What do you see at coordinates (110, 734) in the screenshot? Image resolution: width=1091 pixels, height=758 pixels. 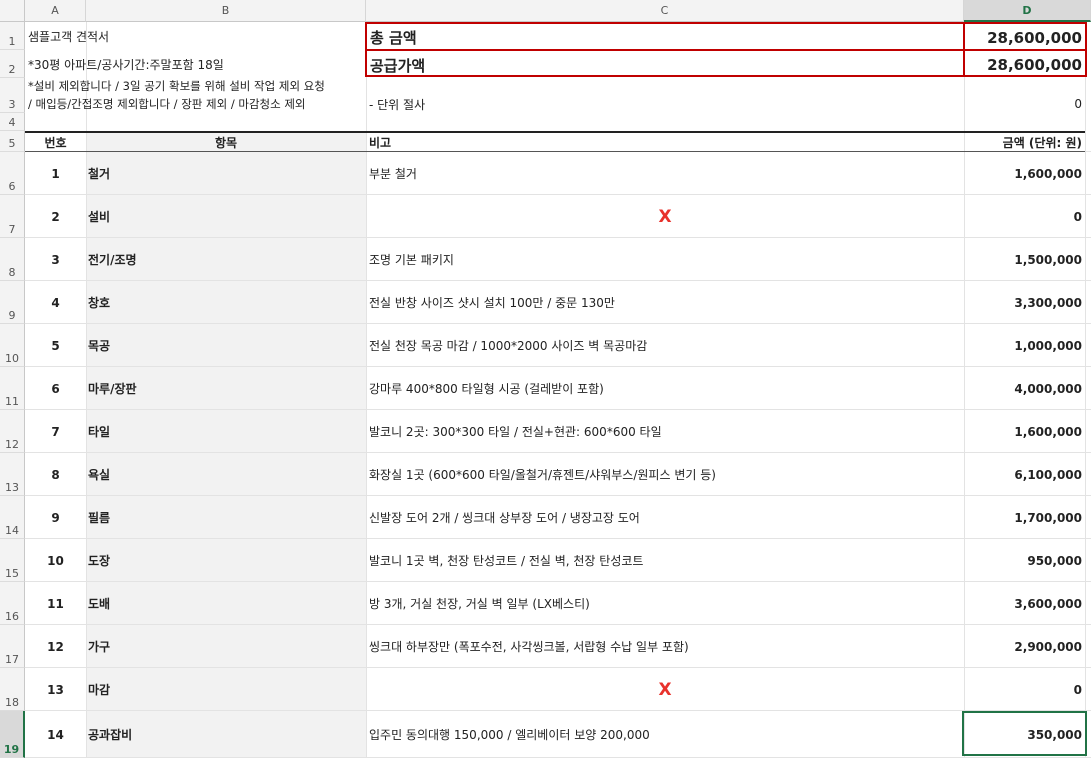 I see `item-cell: 공과잡비` at bounding box center [110, 734].